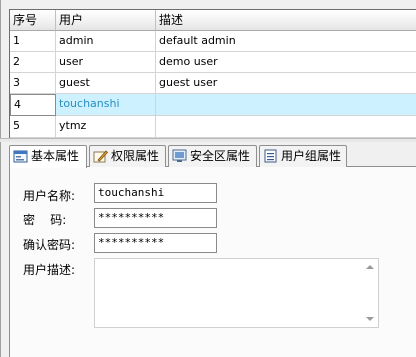  I want to click on permission-edit-icon, so click(101, 156).